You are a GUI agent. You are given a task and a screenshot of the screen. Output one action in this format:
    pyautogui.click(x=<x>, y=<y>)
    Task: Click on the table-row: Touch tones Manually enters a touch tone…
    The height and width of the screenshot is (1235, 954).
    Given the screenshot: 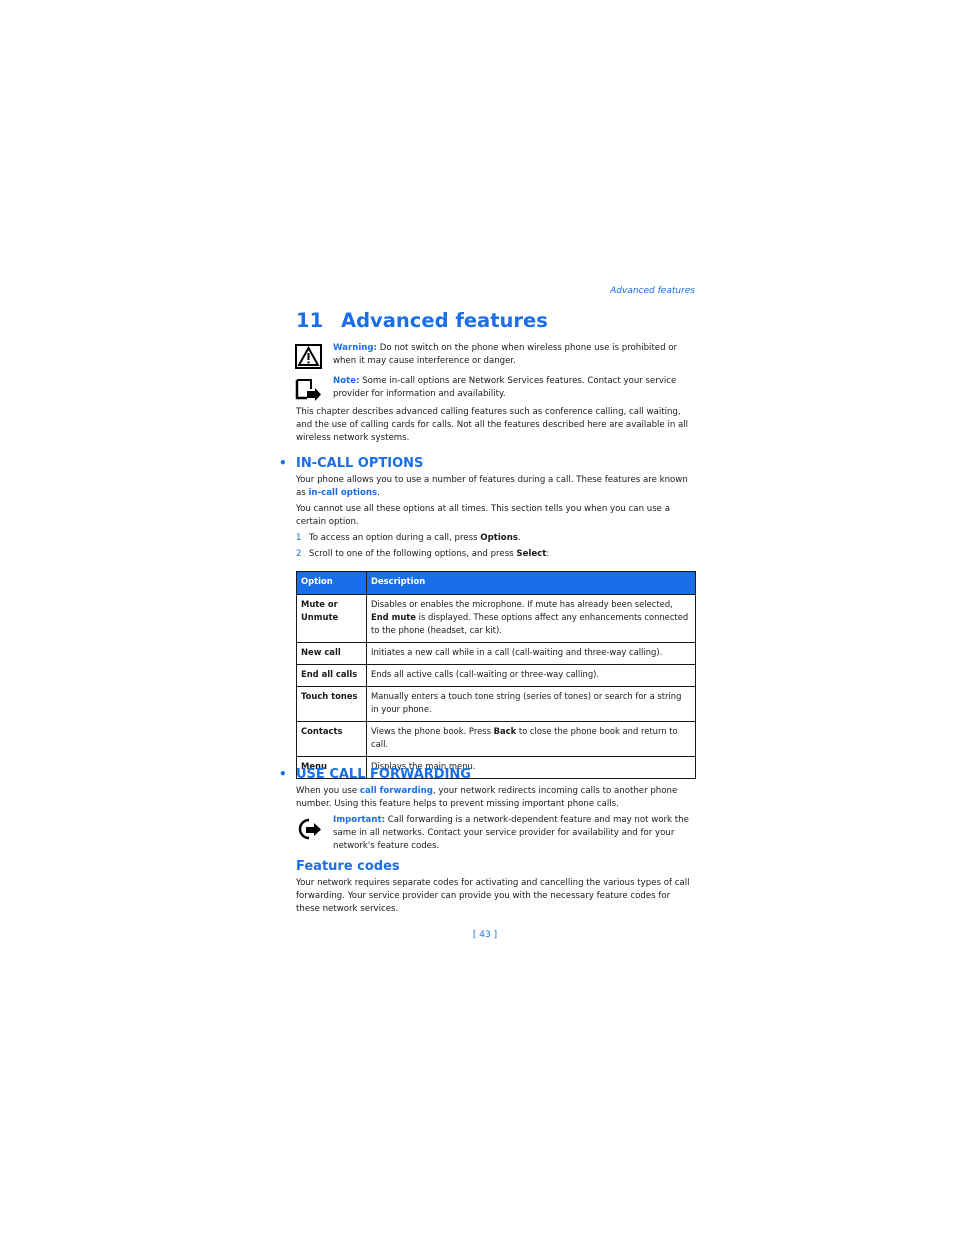 What is the action you would take?
    pyautogui.click(x=496, y=704)
    